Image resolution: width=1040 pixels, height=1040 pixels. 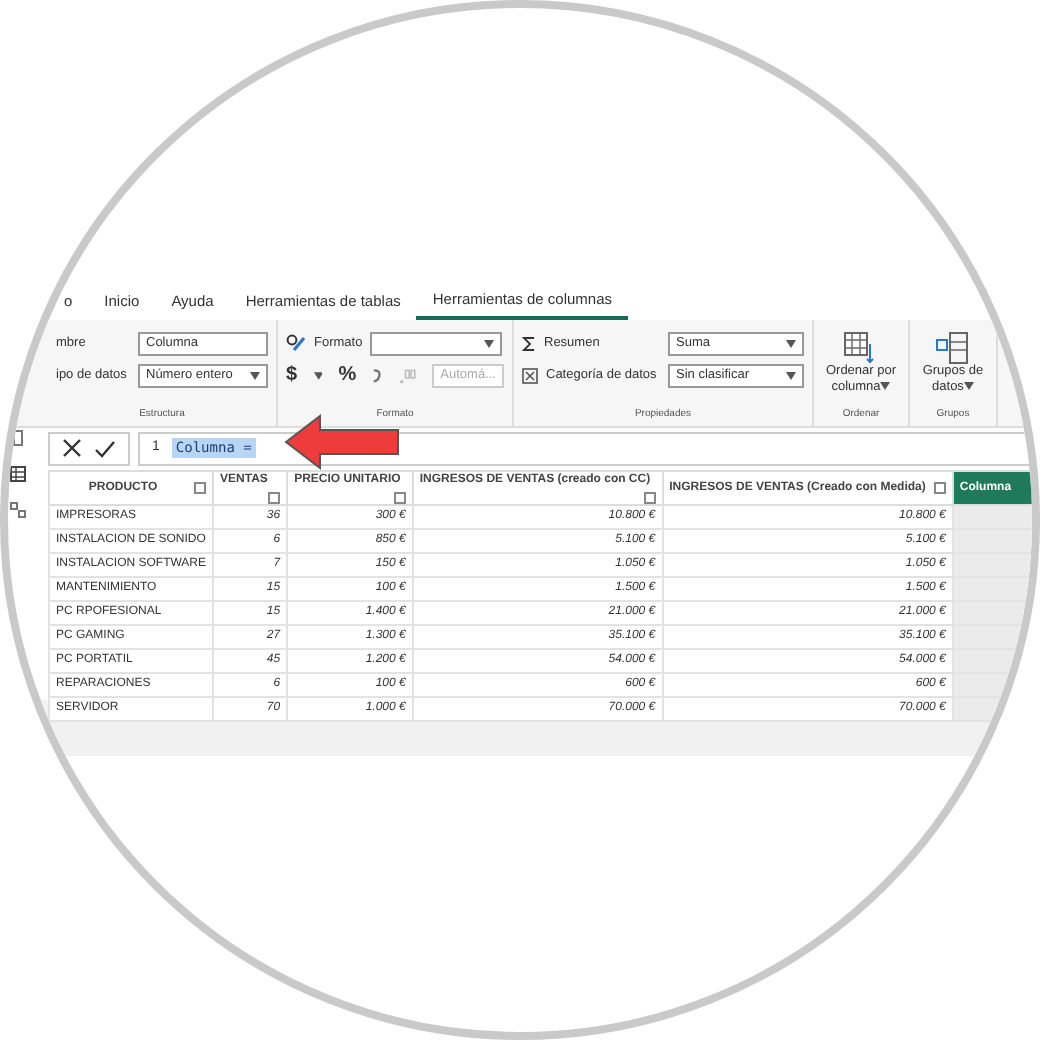 What do you see at coordinates (860, 348) in the screenshot?
I see `sort-table-icon` at bounding box center [860, 348].